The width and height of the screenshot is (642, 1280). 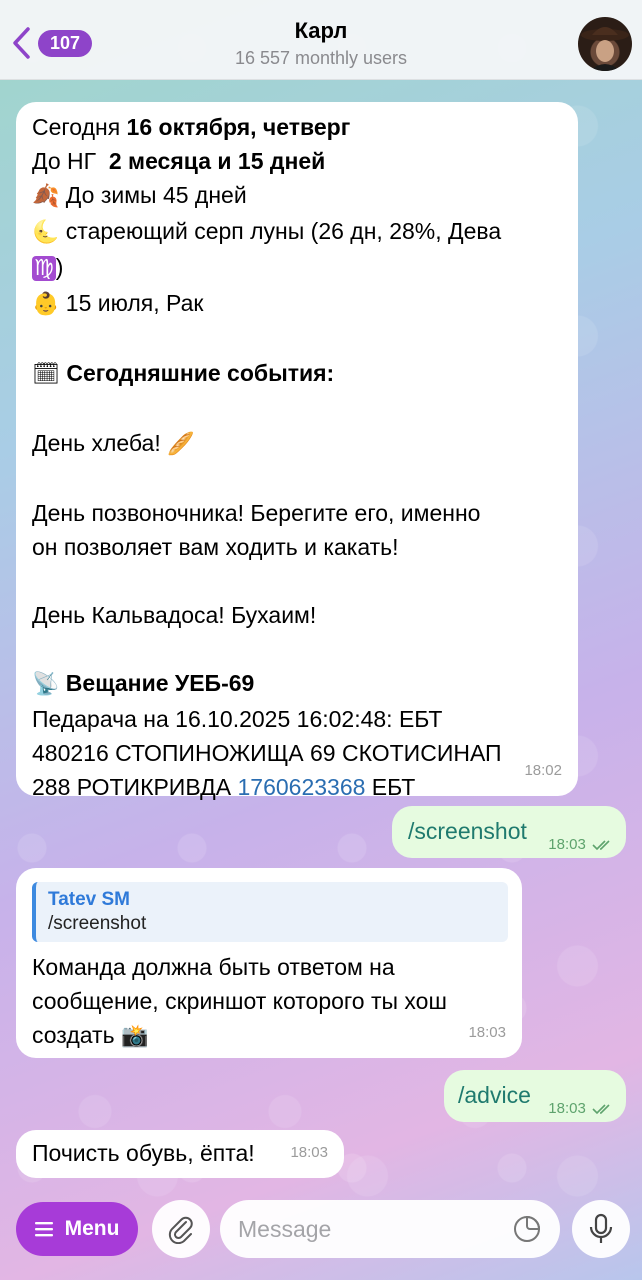 What do you see at coordinates (494, 1095) in the screenshot?
I see `message-text: /advice` at bounding box center [494, 1095].